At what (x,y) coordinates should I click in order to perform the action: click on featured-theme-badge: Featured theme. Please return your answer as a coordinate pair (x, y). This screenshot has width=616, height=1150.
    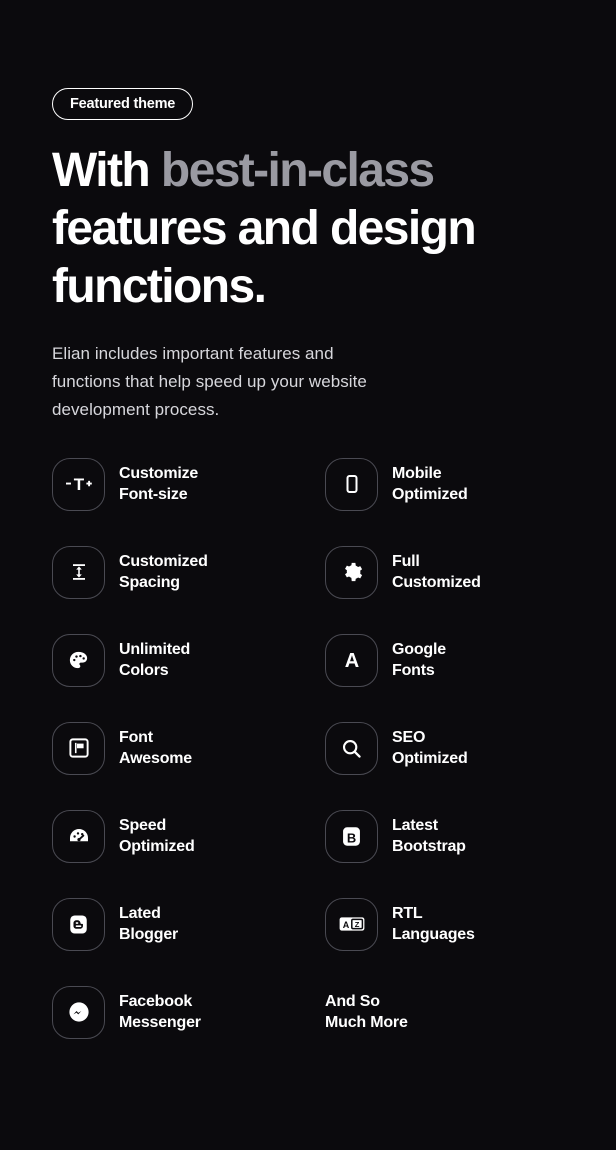
    Looking at the image, I should click on (123, 104).